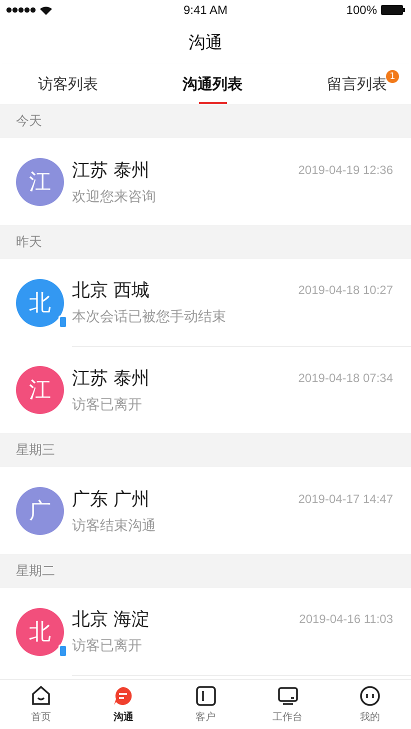 This screenshot has width=411, height=729. Describe the element at coordinates (205, 510) in the screenshot. I see `conversation-row: 广 广东 广州 2019-04-17 14:47 访客结束沟通` at that location.